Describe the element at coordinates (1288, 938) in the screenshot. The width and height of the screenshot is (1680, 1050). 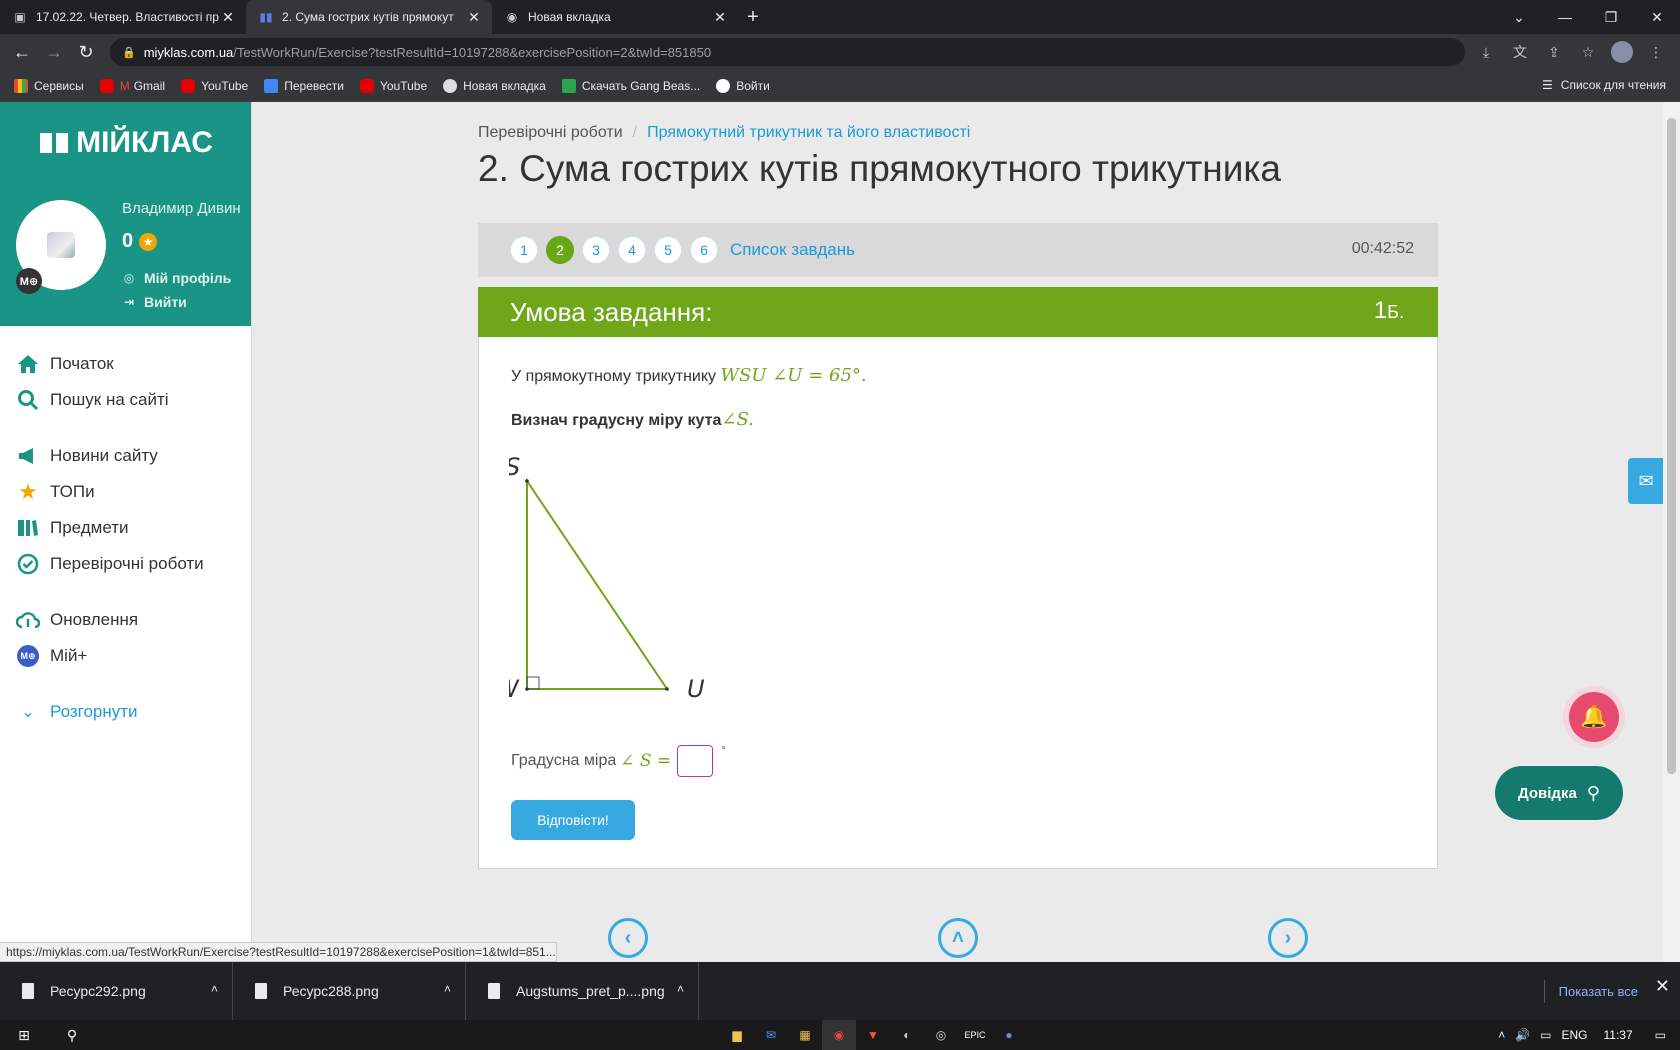
I see `next-exercise-button: ›` at that location.